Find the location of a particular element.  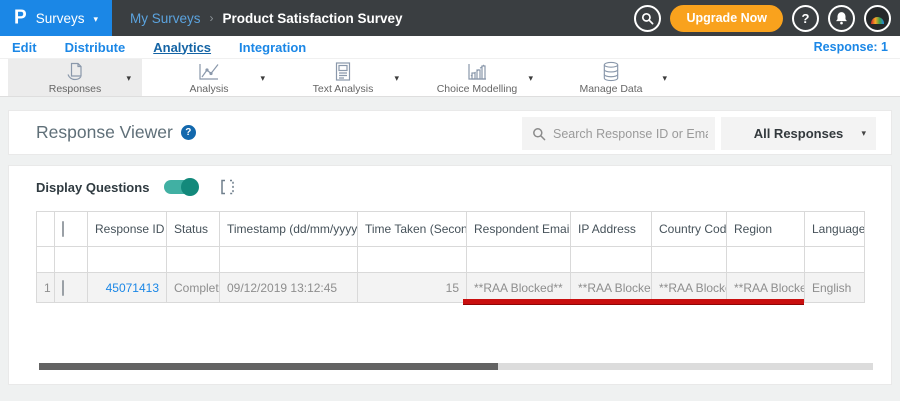

manage-data-icon is located at coordinates (611, 71).